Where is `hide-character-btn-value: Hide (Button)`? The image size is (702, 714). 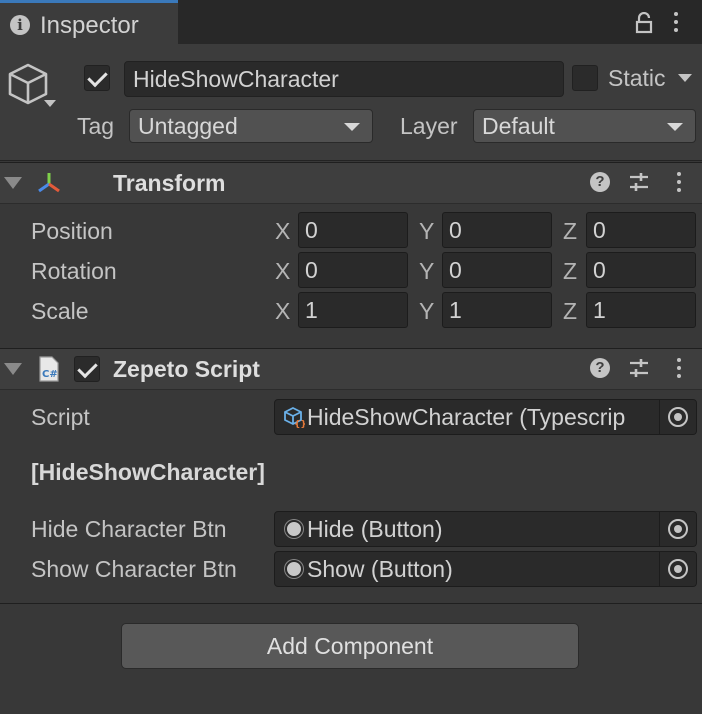 hide-character-btn-value: Hide (Button) is located at coordinates (375, 529).